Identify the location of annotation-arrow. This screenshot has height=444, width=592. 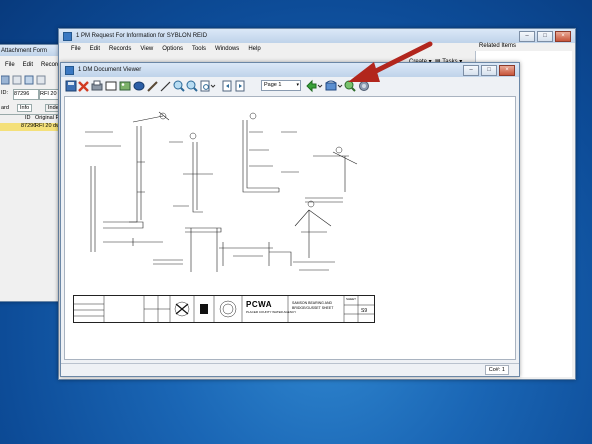
(390, 61).